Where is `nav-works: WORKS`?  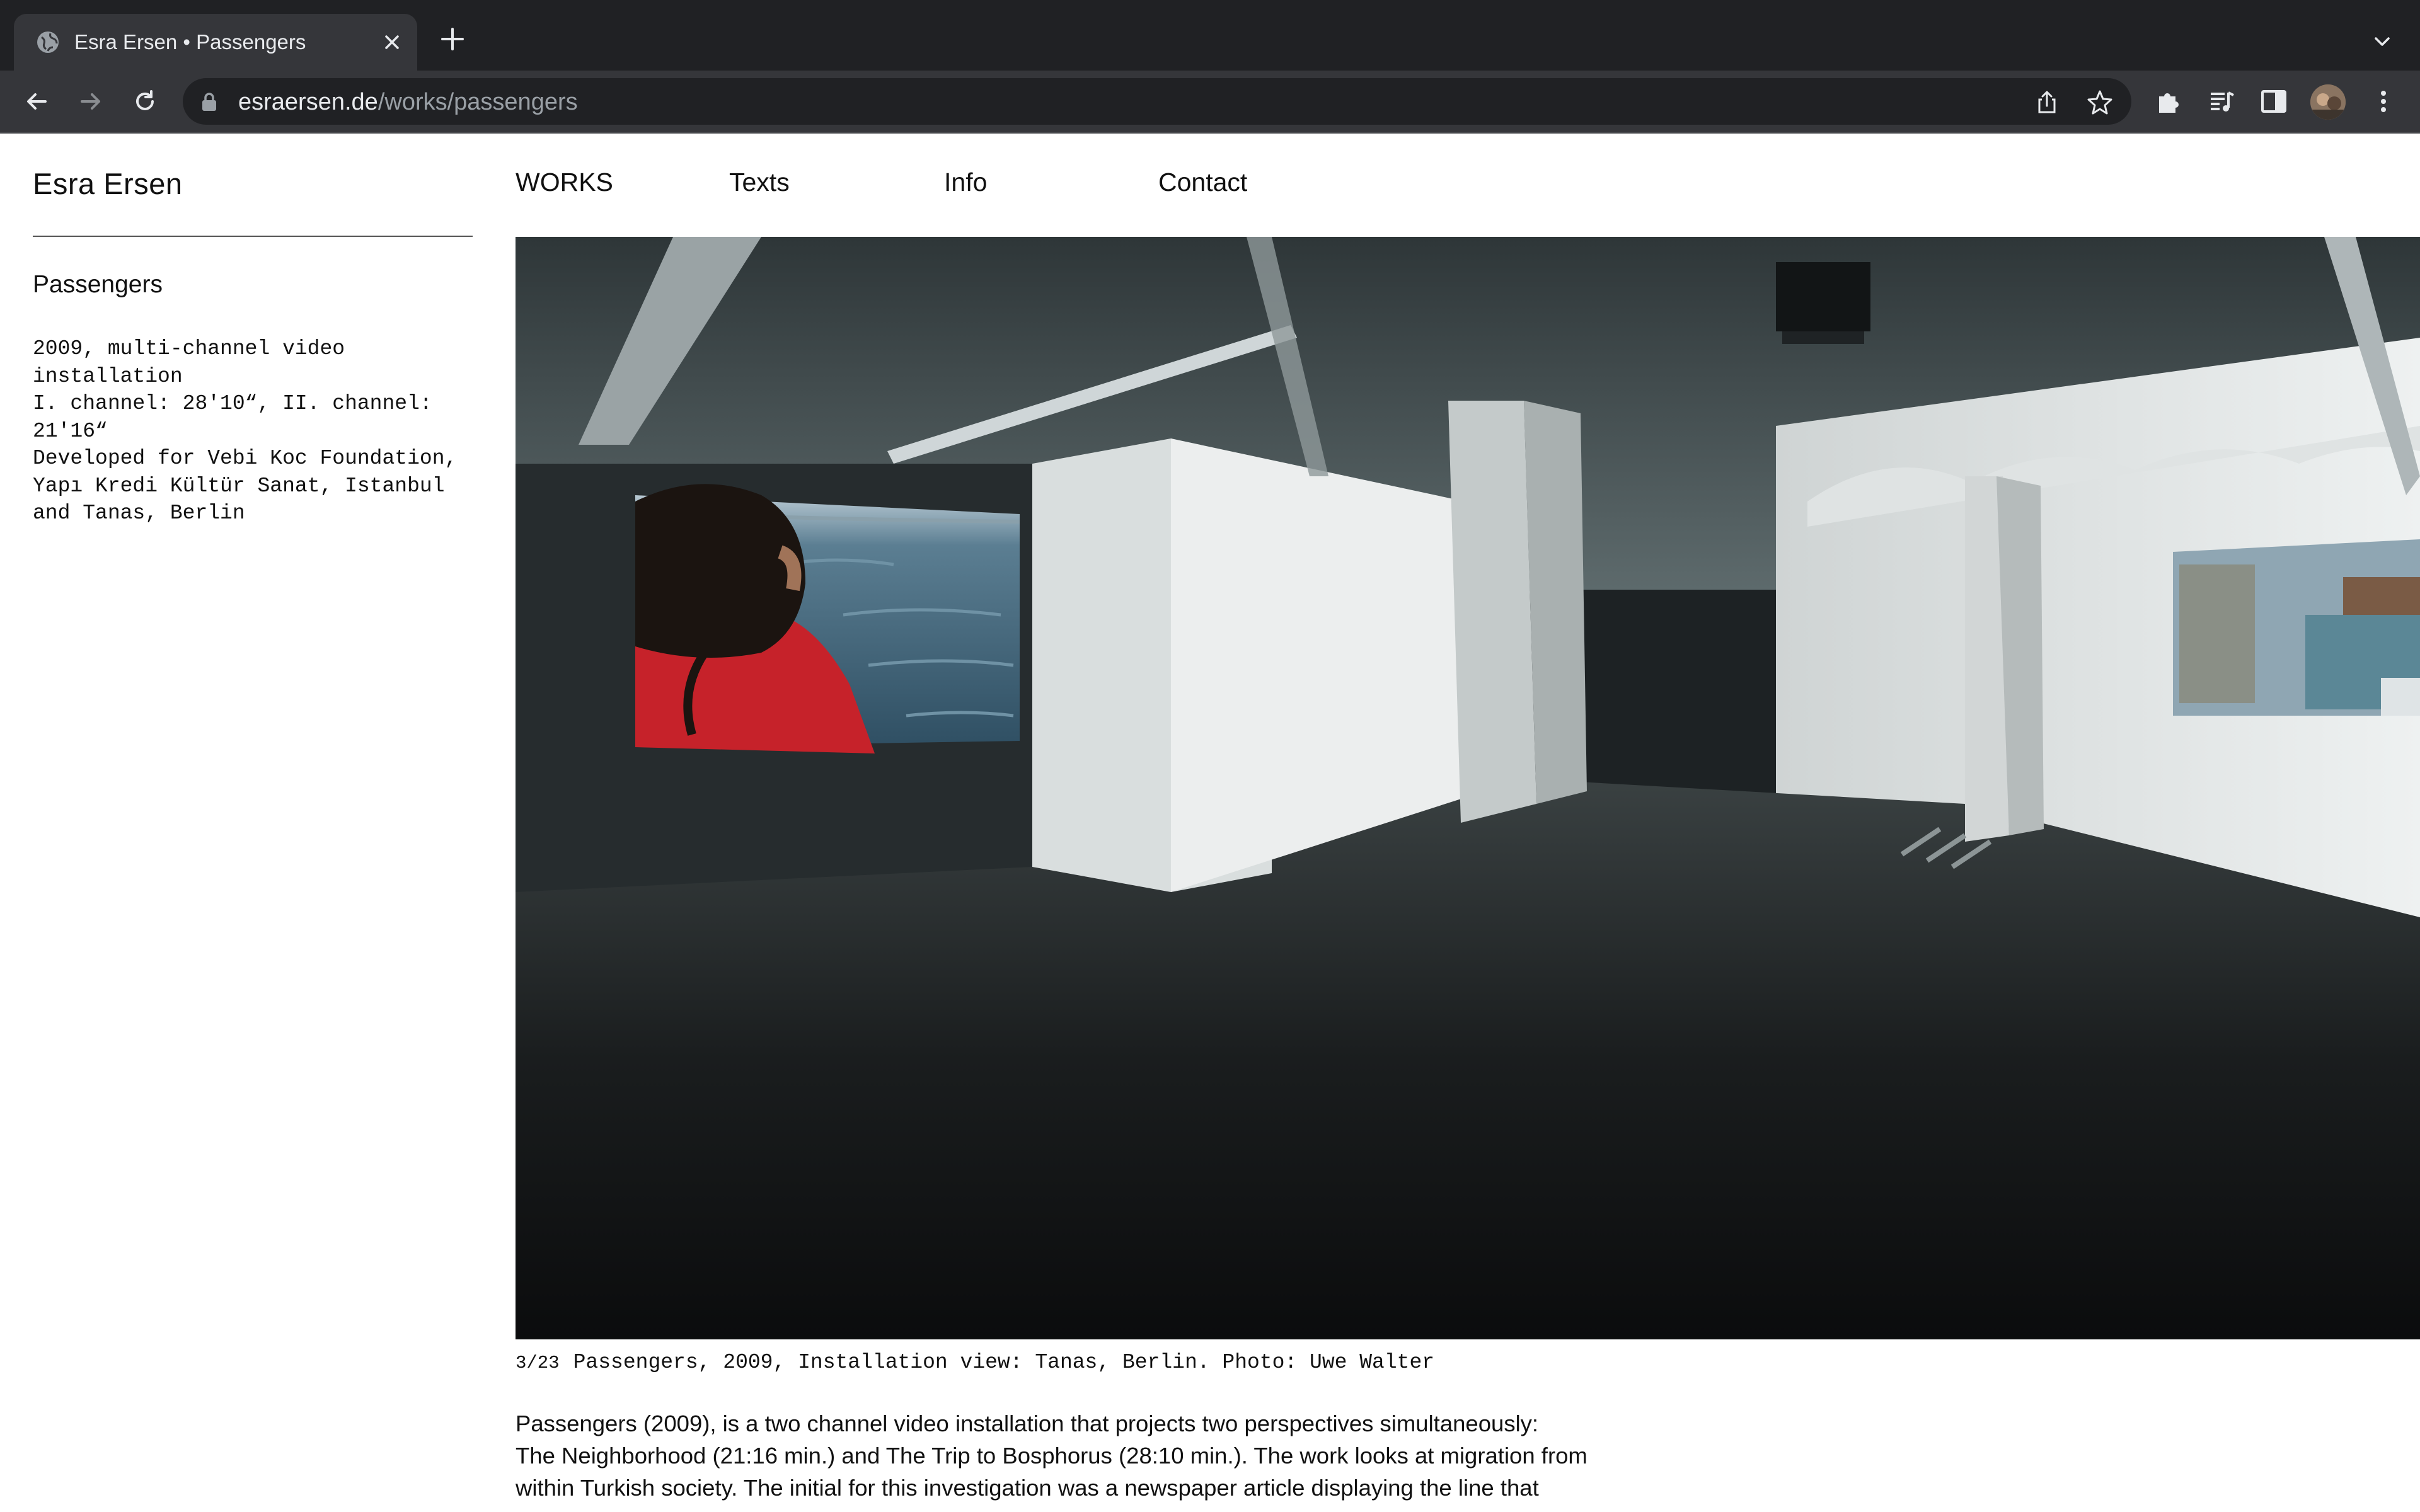
nav-works: WORKS is located at coordinates (565, 182).